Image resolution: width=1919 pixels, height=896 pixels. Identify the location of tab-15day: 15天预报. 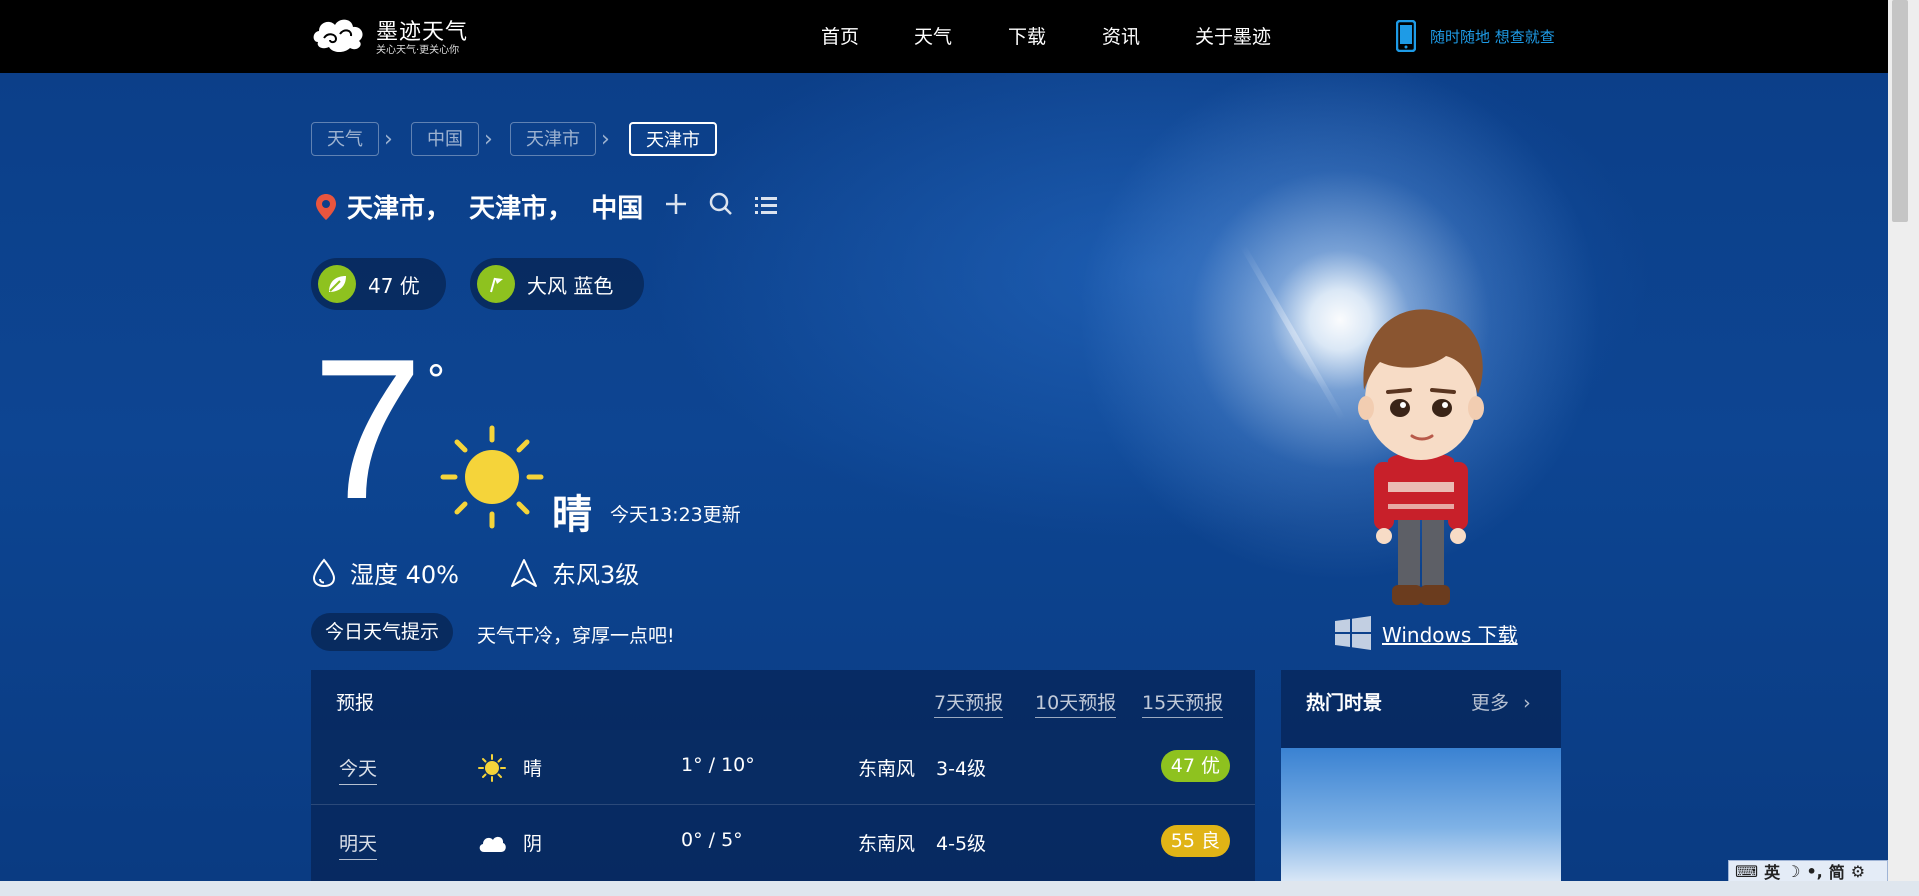
(1183, 703).